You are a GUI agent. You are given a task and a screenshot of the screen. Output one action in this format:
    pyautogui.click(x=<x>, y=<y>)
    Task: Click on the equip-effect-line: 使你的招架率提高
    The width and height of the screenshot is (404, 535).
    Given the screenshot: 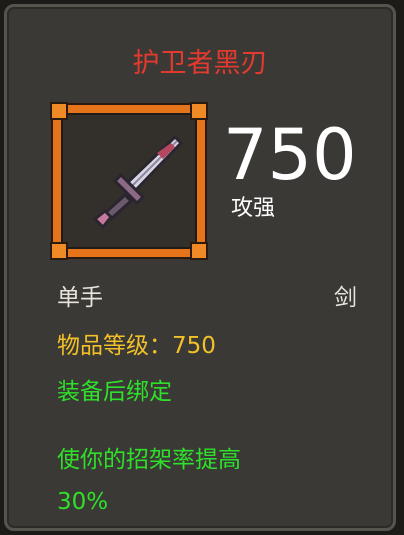 What is the action you would take?
    pyautogui.click(x=149, y=460)
    